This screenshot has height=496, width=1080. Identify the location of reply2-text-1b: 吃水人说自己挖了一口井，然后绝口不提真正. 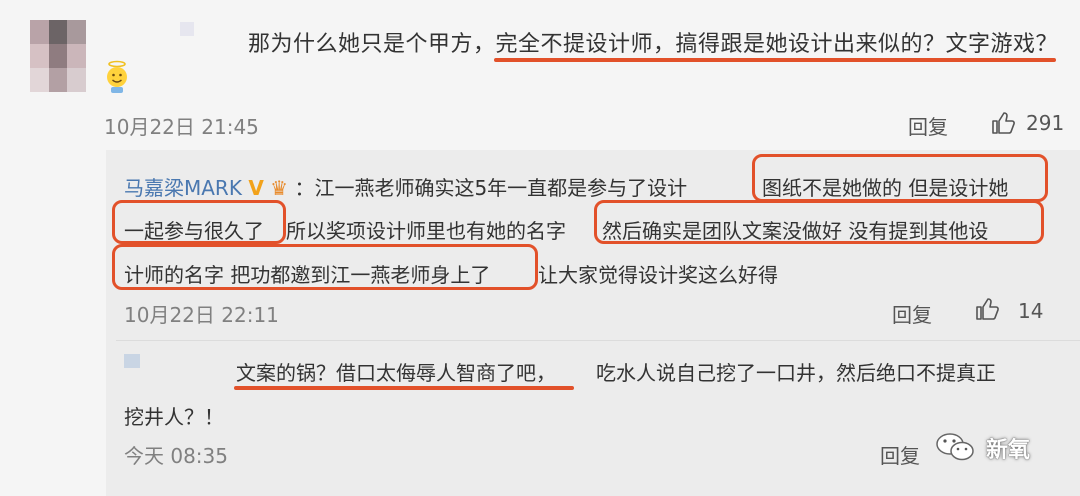
(796, 373).